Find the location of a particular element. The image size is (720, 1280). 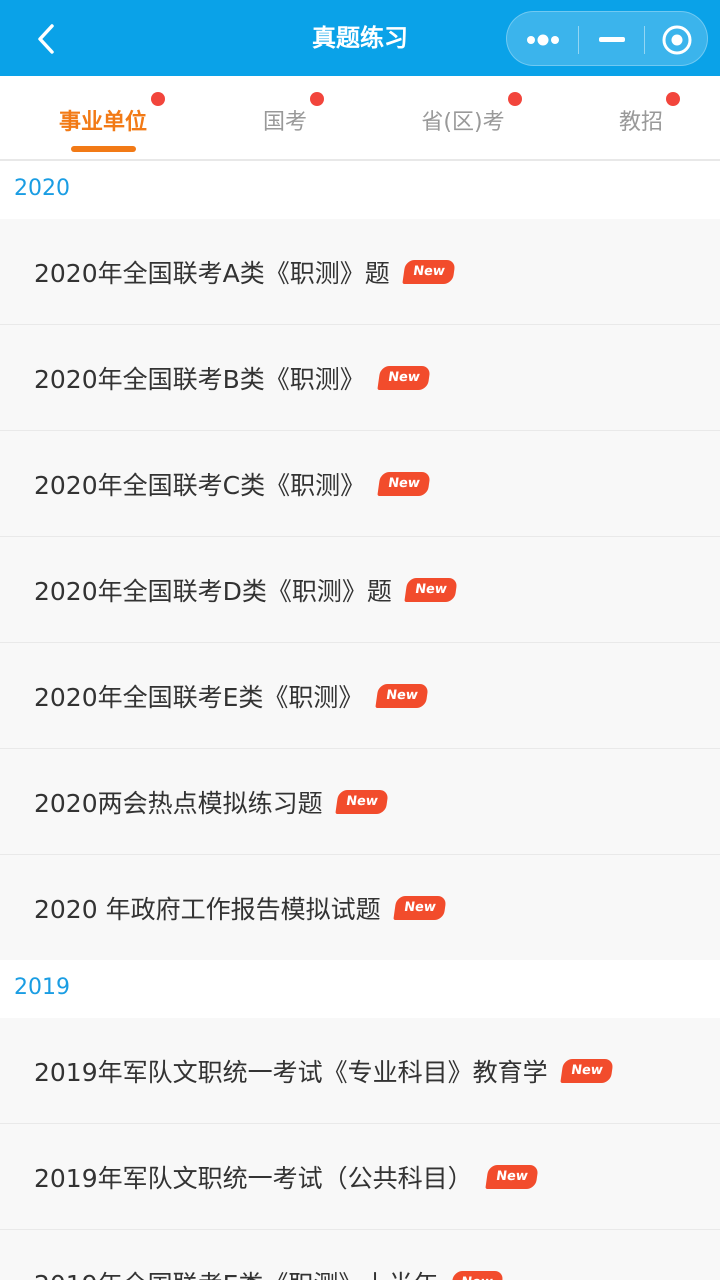

item-title: 2020 年政府工作报告模拟试题 is located at coordinates (207, 909).